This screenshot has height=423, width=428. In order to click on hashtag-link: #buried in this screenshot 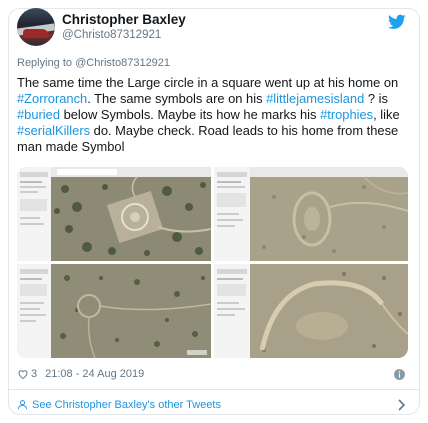, I will do `click(38, 114)`.